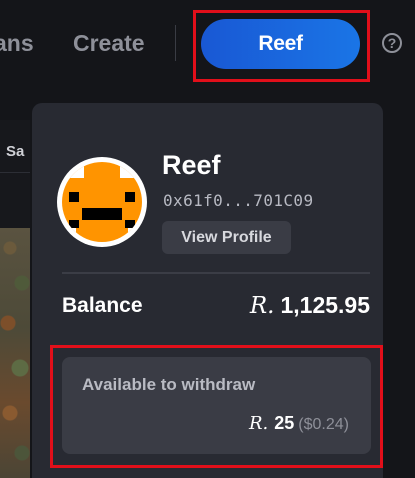 Image resolution: width=415 pixels, height=478 pixels. I want to click on nav-divider, so click(175, 43).